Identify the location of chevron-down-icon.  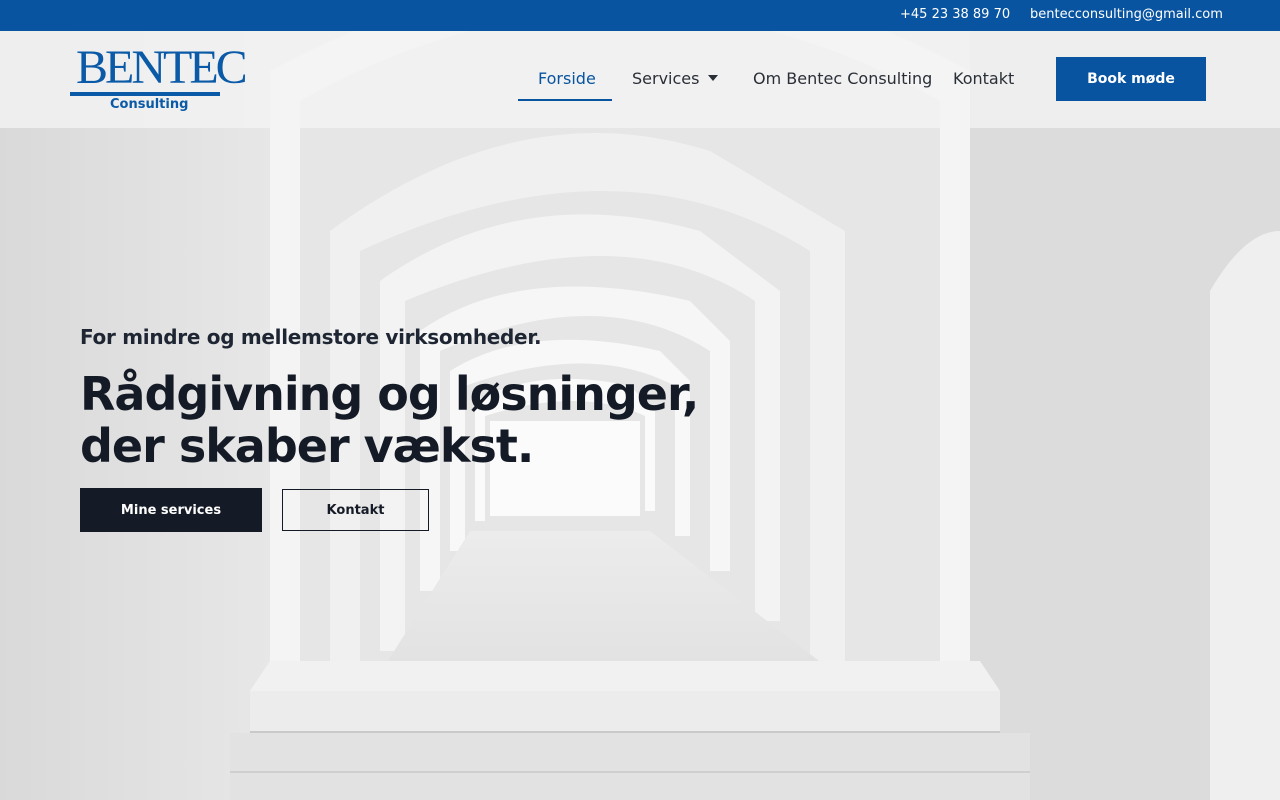
(713, 78).